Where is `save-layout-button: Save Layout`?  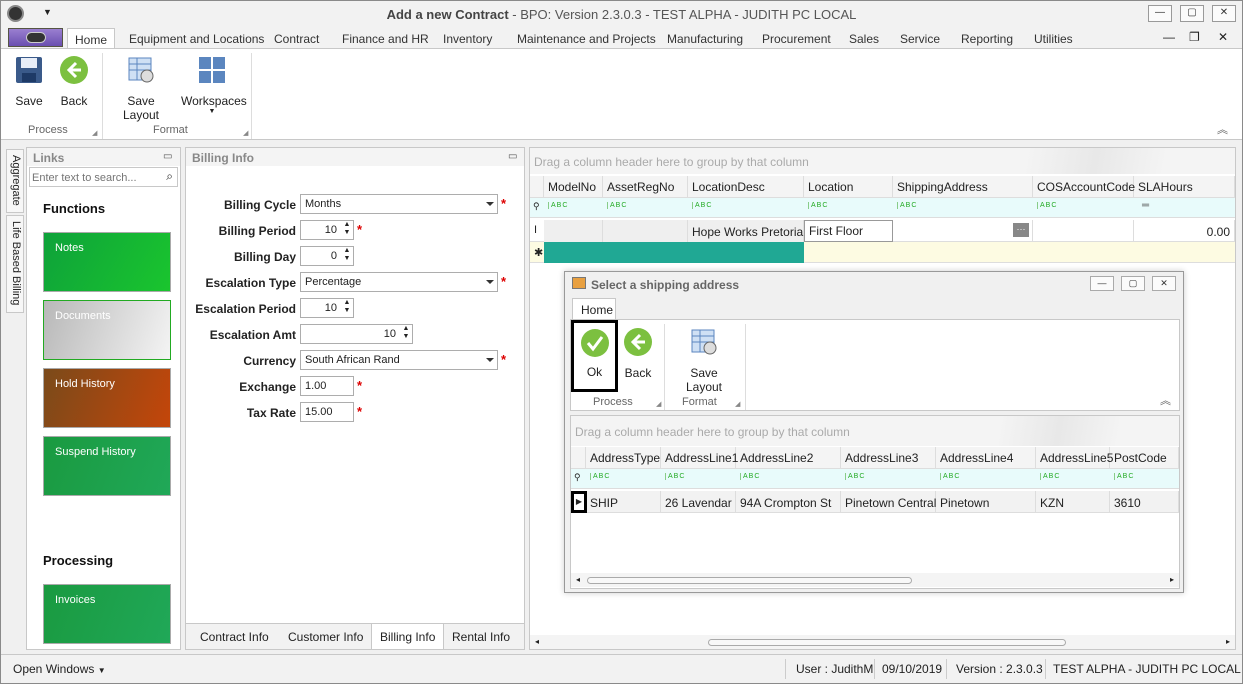
save-layout-button: Save Layout is located at coordinates (141, 88).